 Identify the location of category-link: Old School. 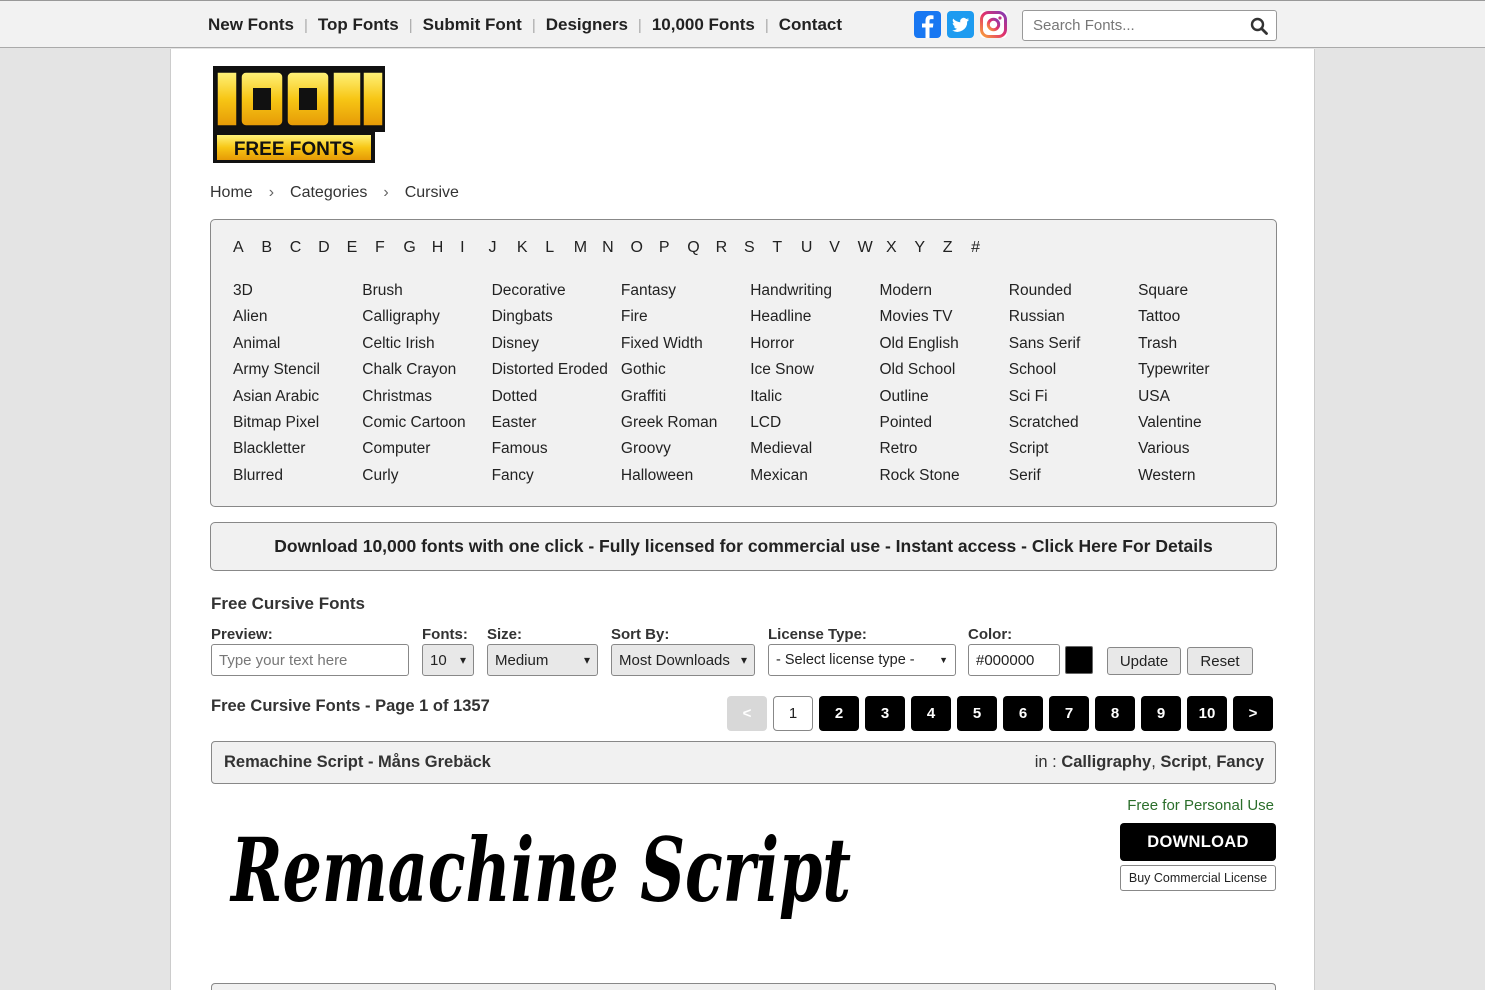
(943, 373).